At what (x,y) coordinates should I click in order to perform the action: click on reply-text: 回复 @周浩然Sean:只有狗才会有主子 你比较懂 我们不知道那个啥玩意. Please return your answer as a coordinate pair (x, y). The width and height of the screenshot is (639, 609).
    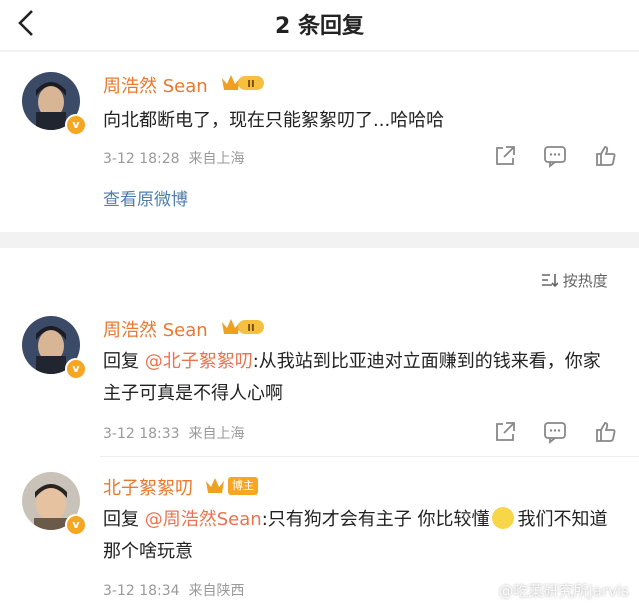
    Looking at the image, I should click on (355, 534).